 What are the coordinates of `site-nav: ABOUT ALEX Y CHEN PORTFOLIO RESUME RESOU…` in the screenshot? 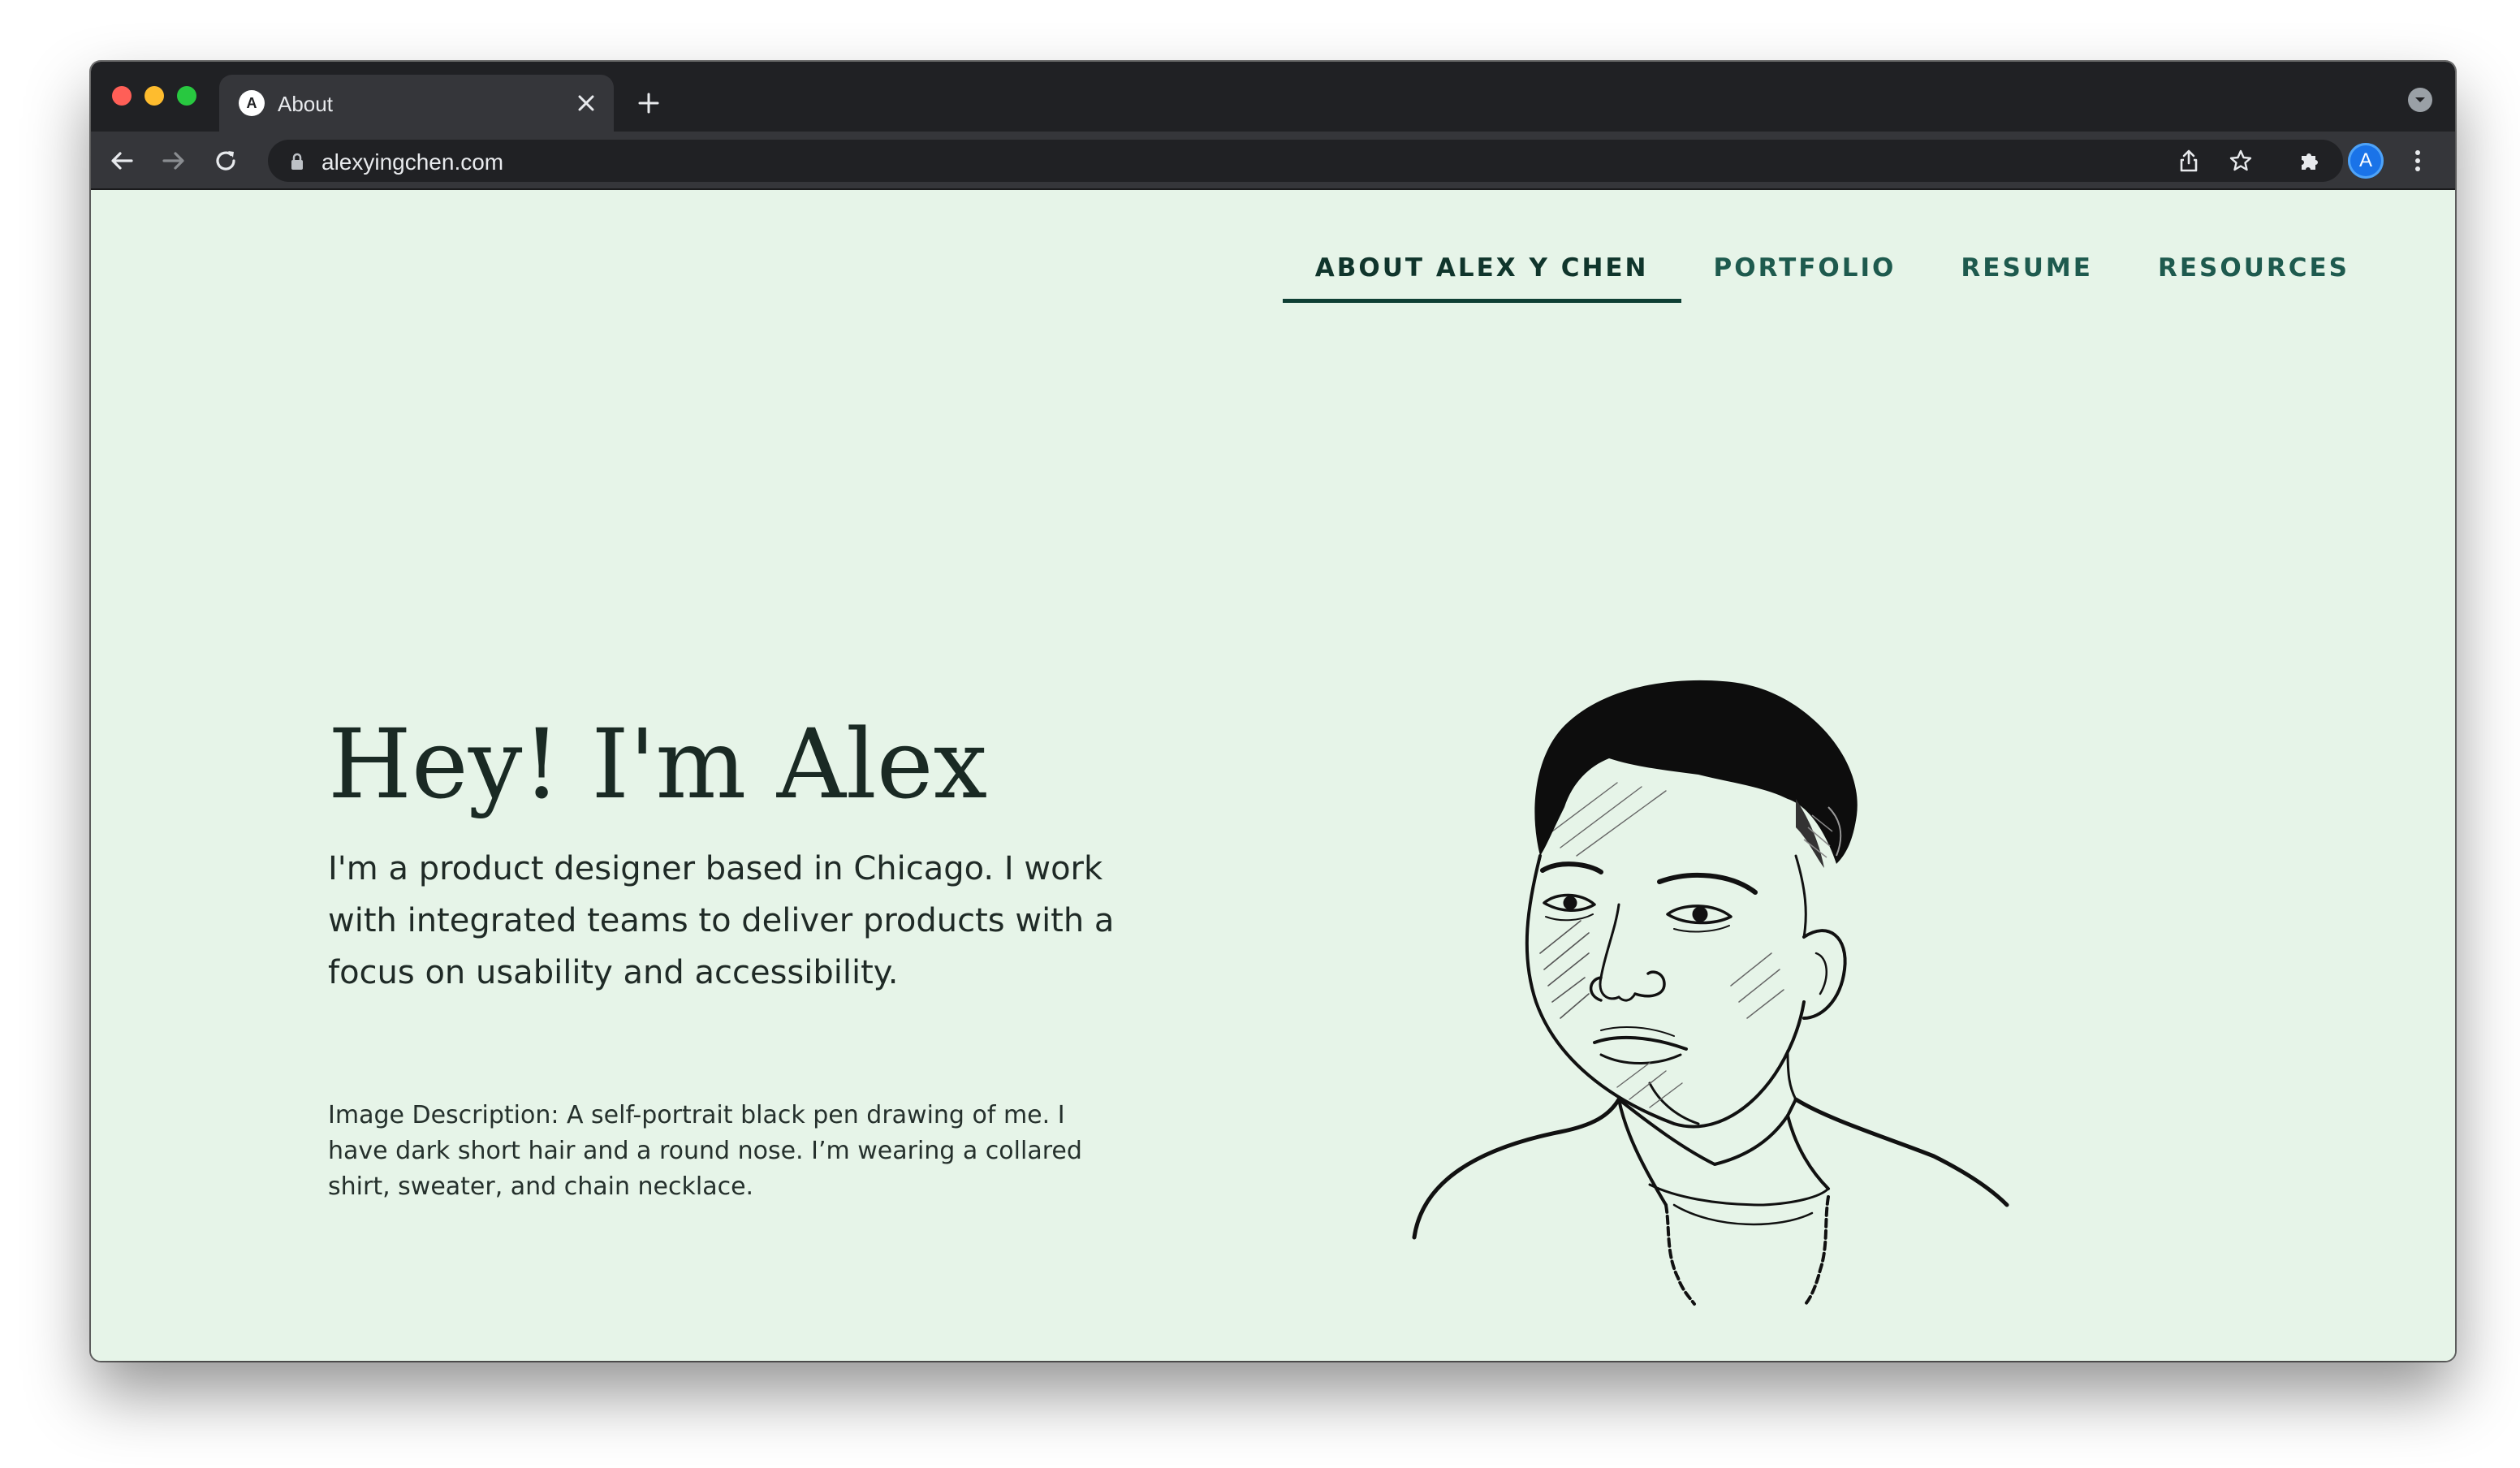 It's located at (1832, 276).